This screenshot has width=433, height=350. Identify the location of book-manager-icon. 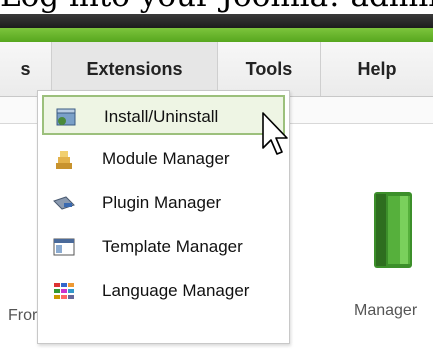
(393, 230).